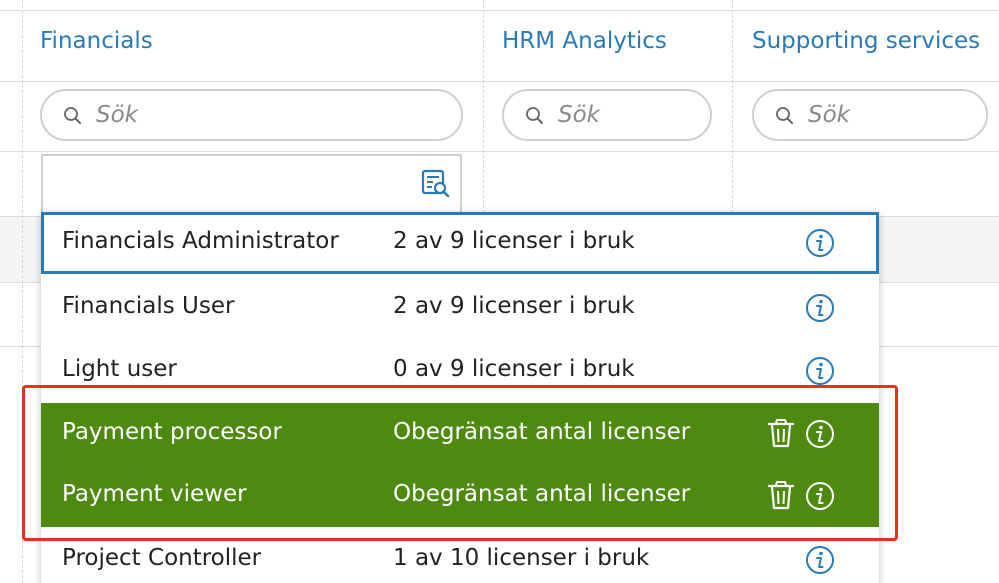  I want to click on option-name: Financials Administrator, so click(200, 241).